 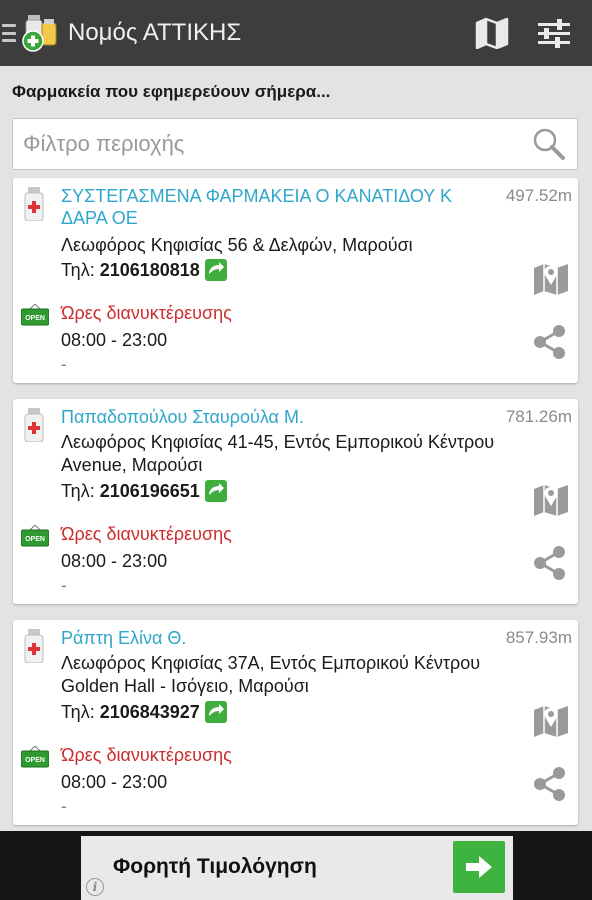 What do you see at coordinates (296, 33) in the screenshot?
I see `action-bar: Νομός ΑΤΤΙΚΗΣ` at bounding box center [296, 33].